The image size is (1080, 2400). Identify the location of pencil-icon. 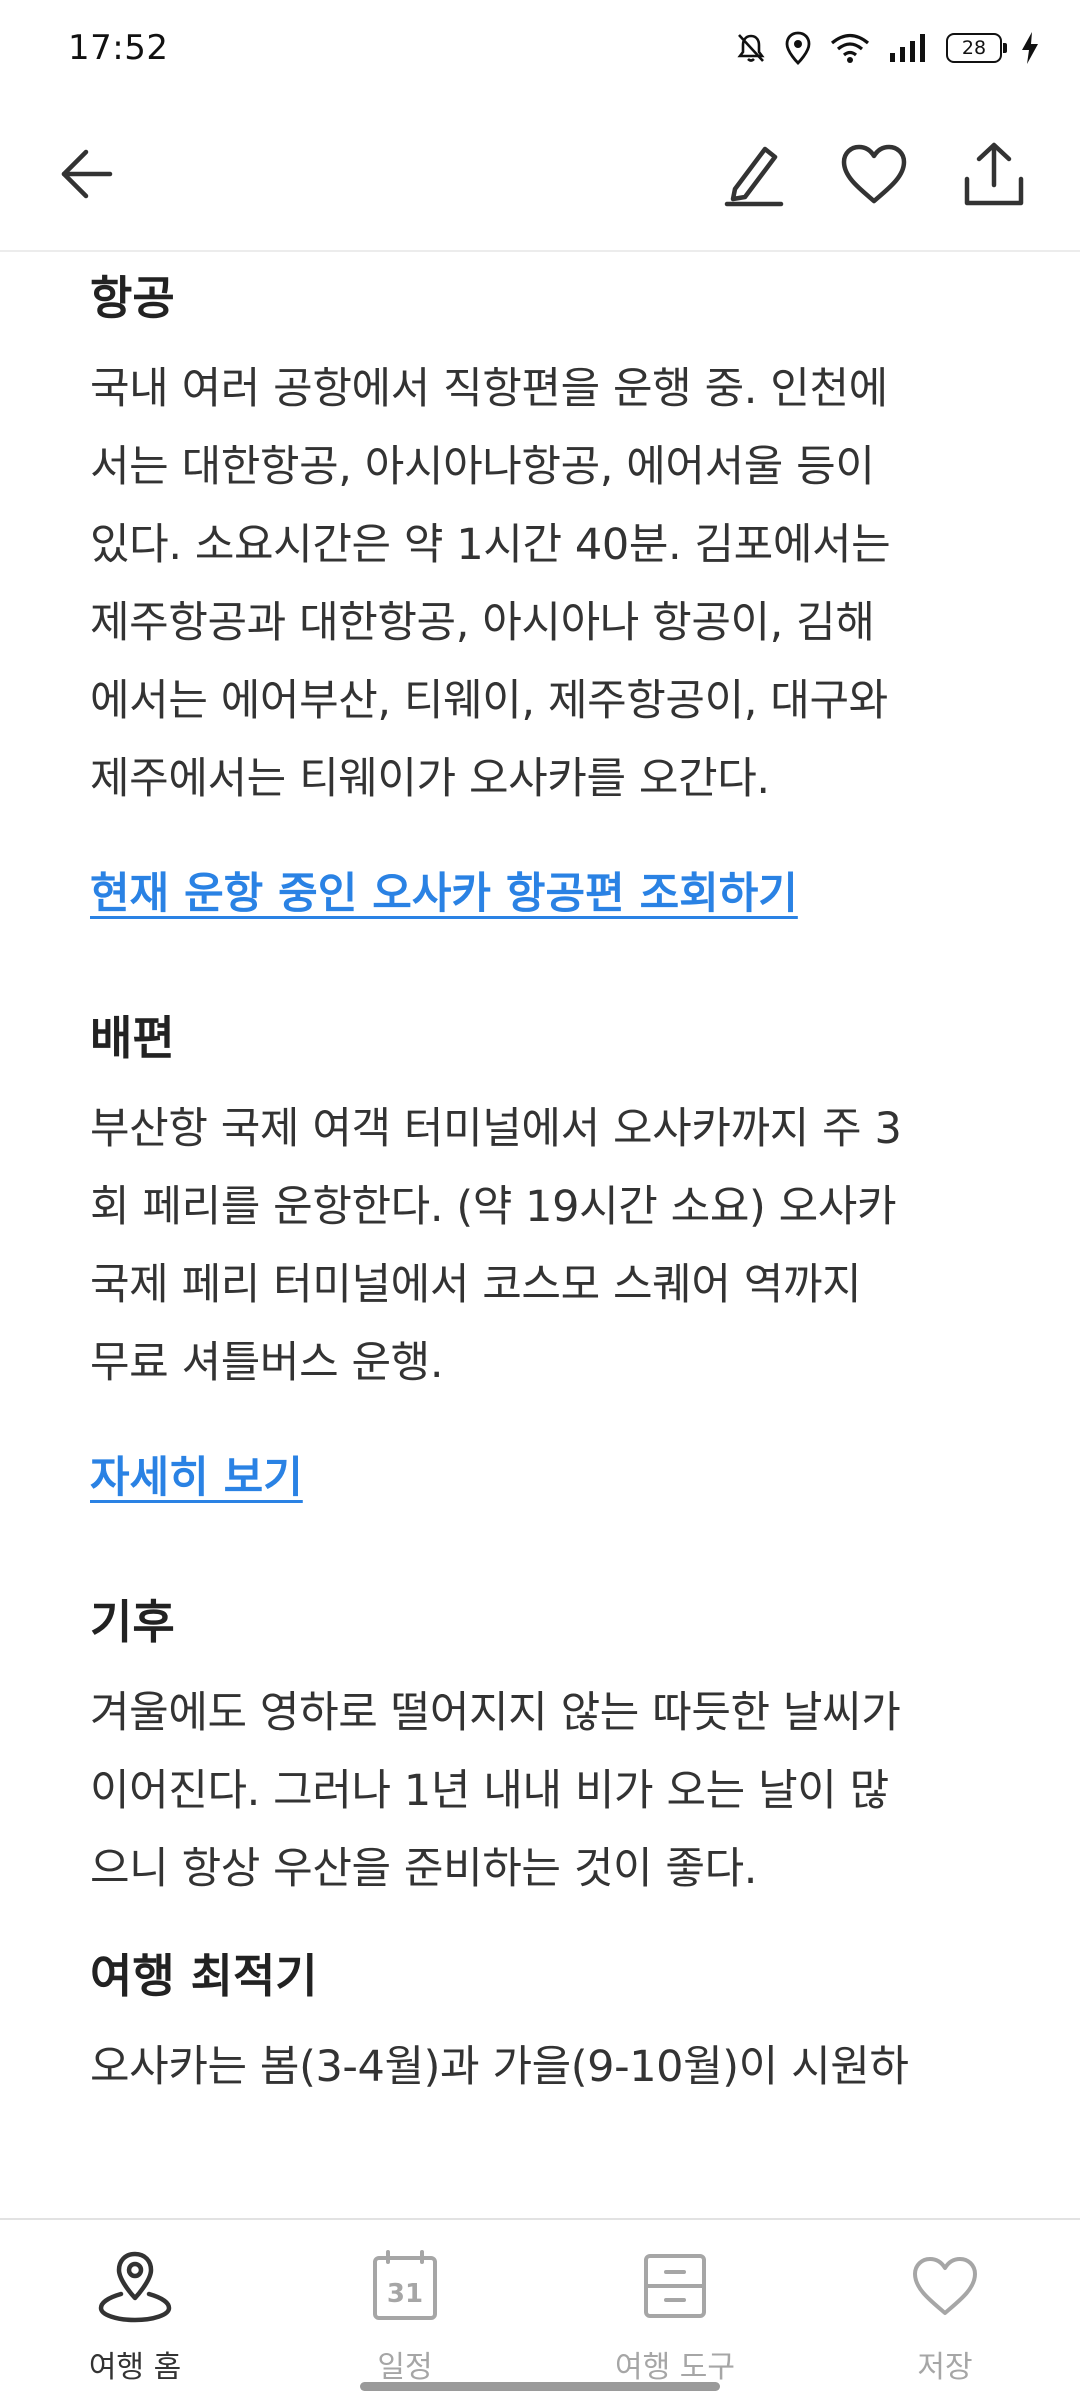
(754, 176).